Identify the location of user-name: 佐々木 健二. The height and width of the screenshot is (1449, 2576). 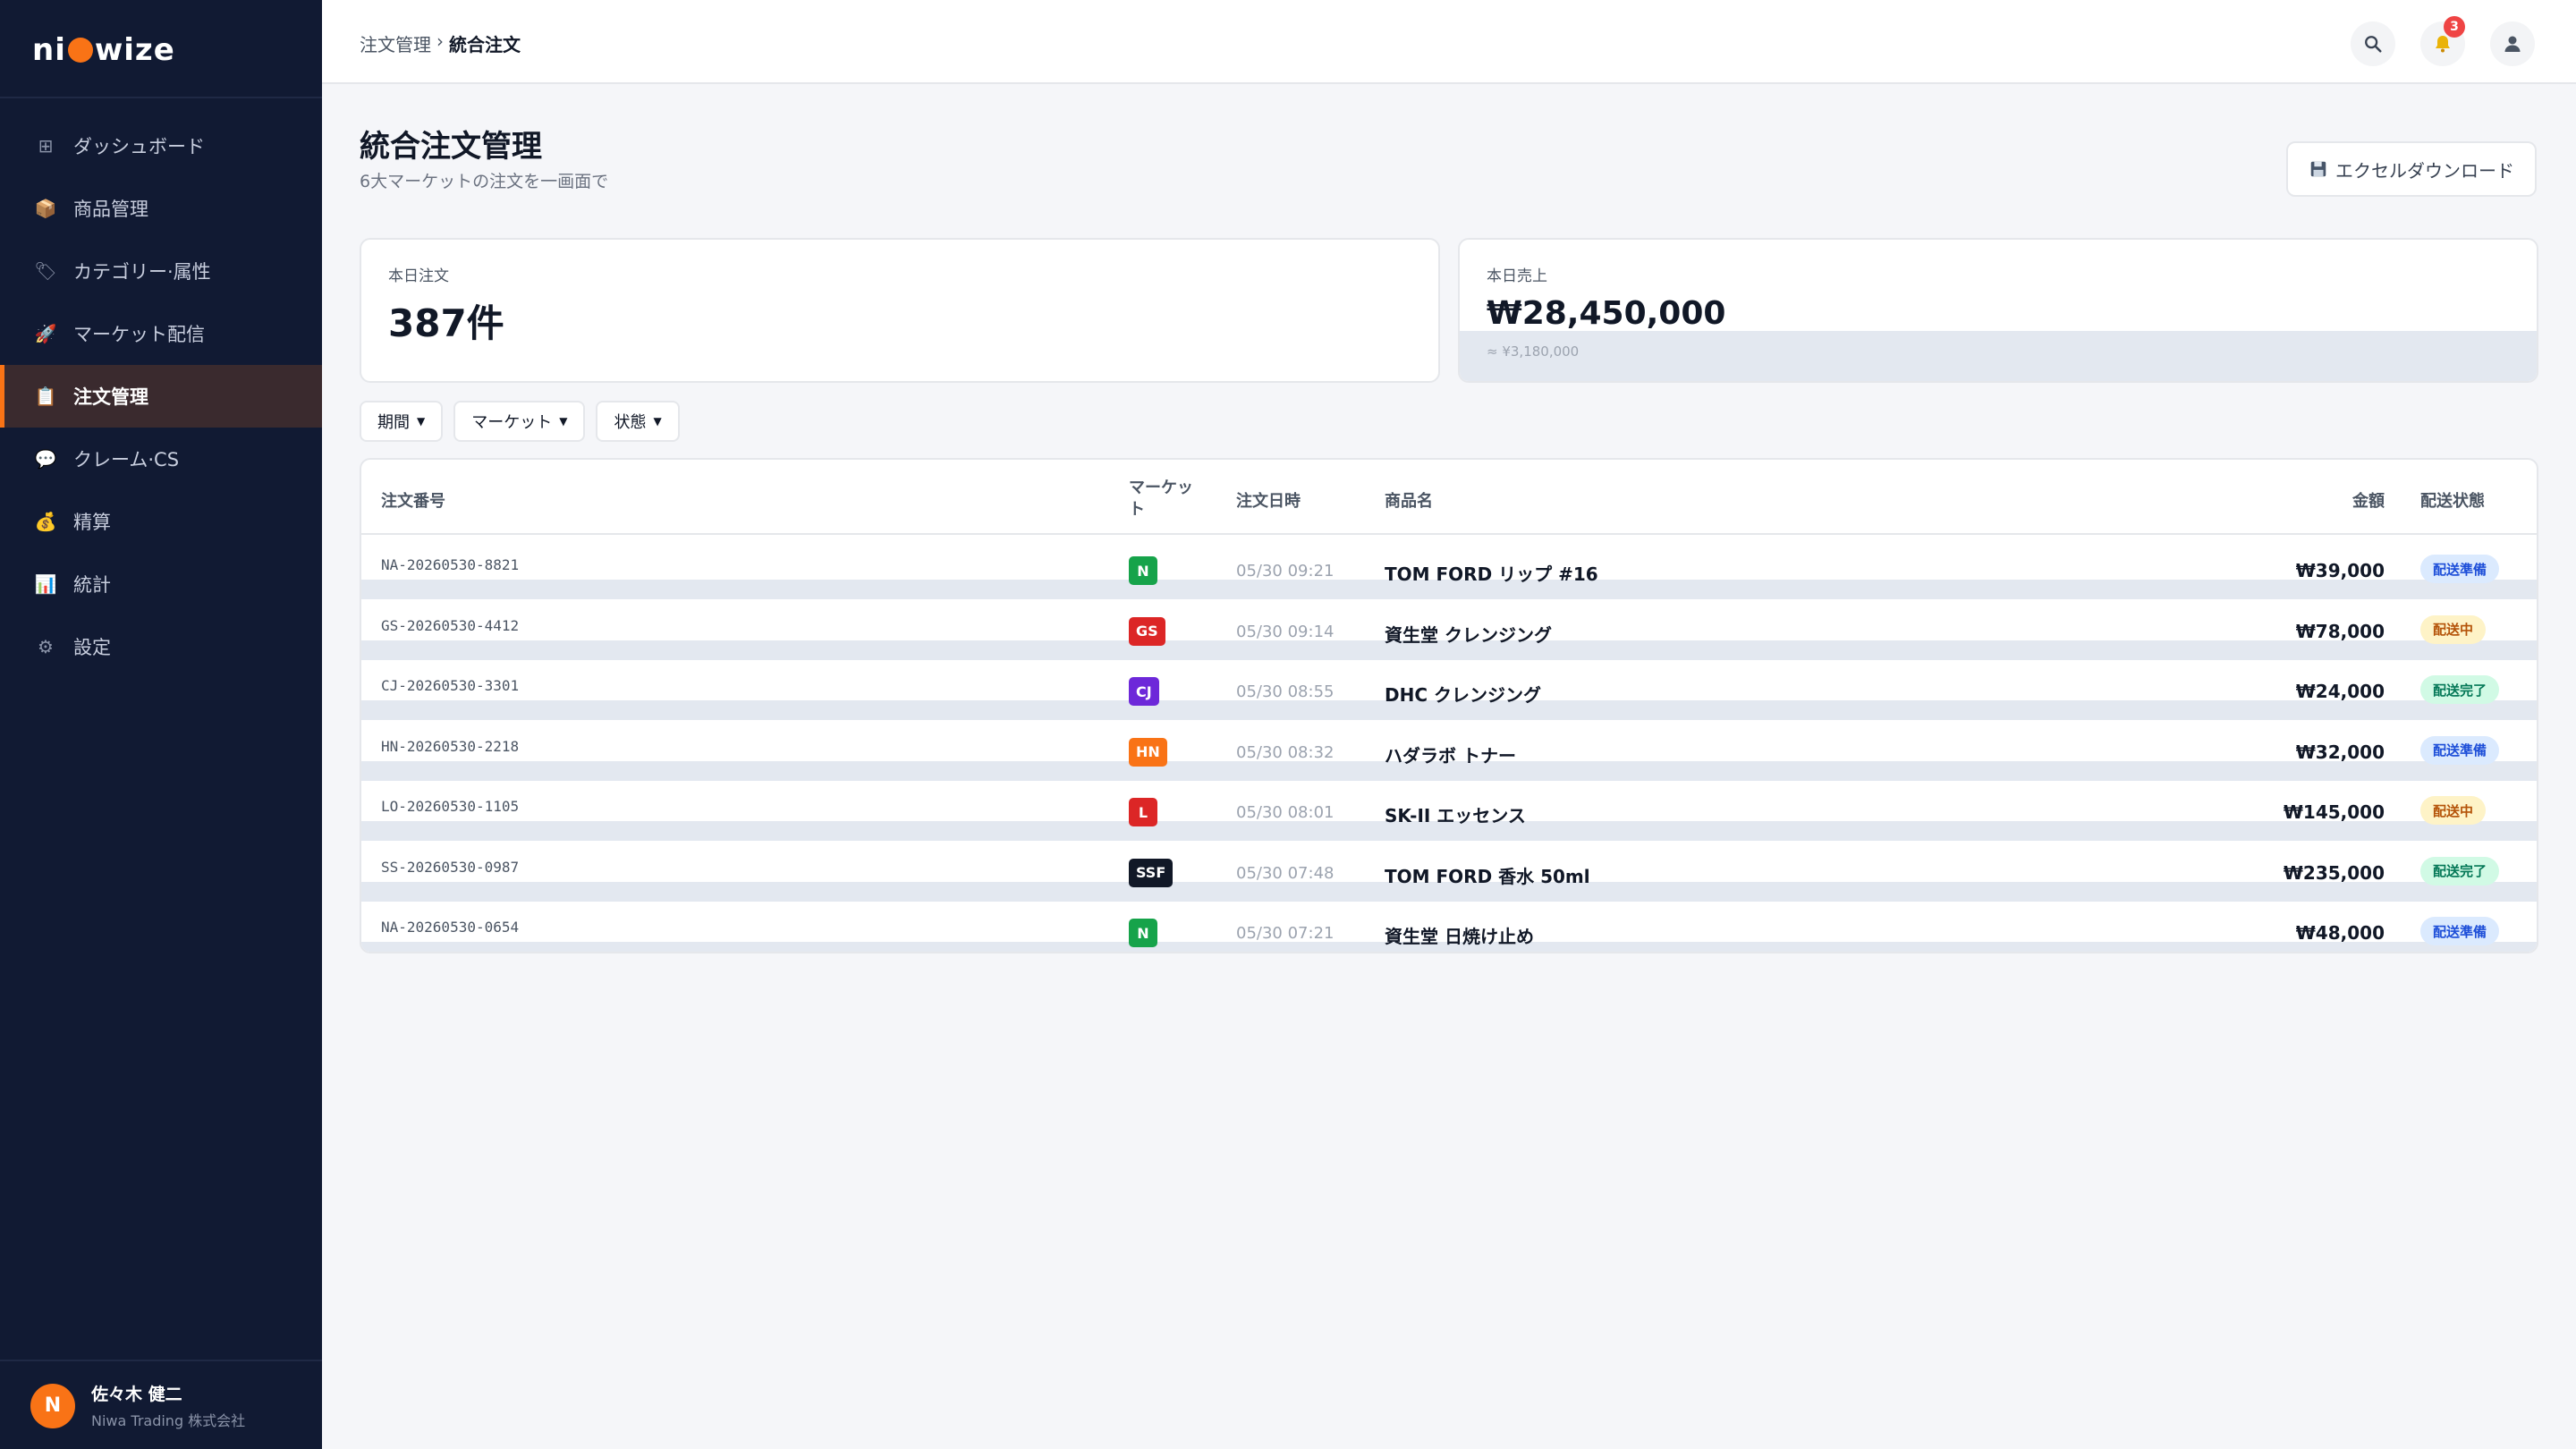
(136, 1394).